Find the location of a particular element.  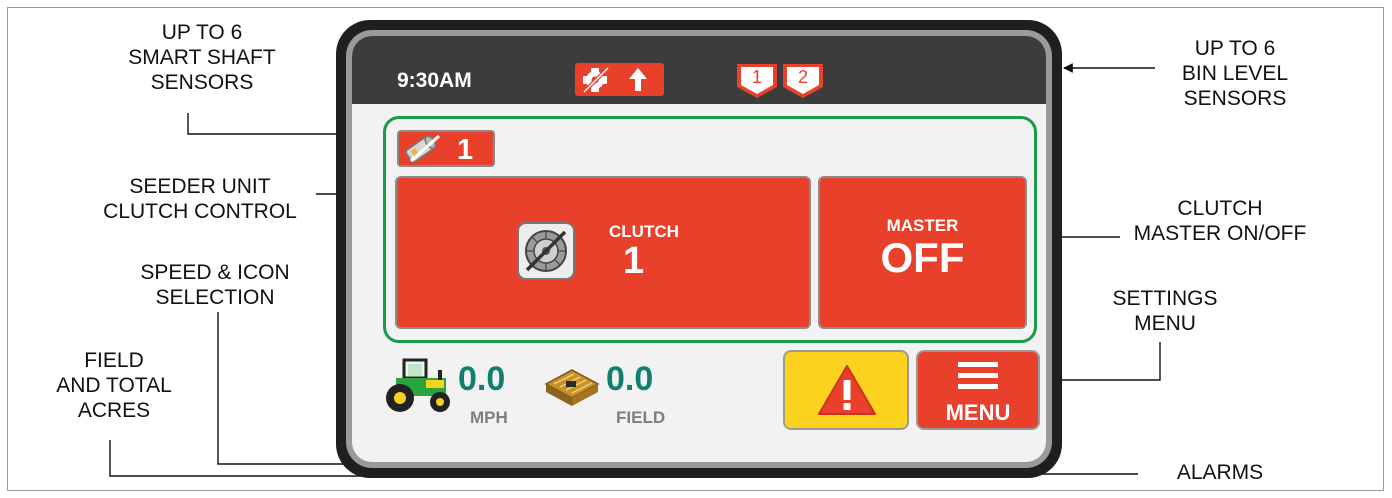

sensor-number: 1 is located at coordinates (465, 150).